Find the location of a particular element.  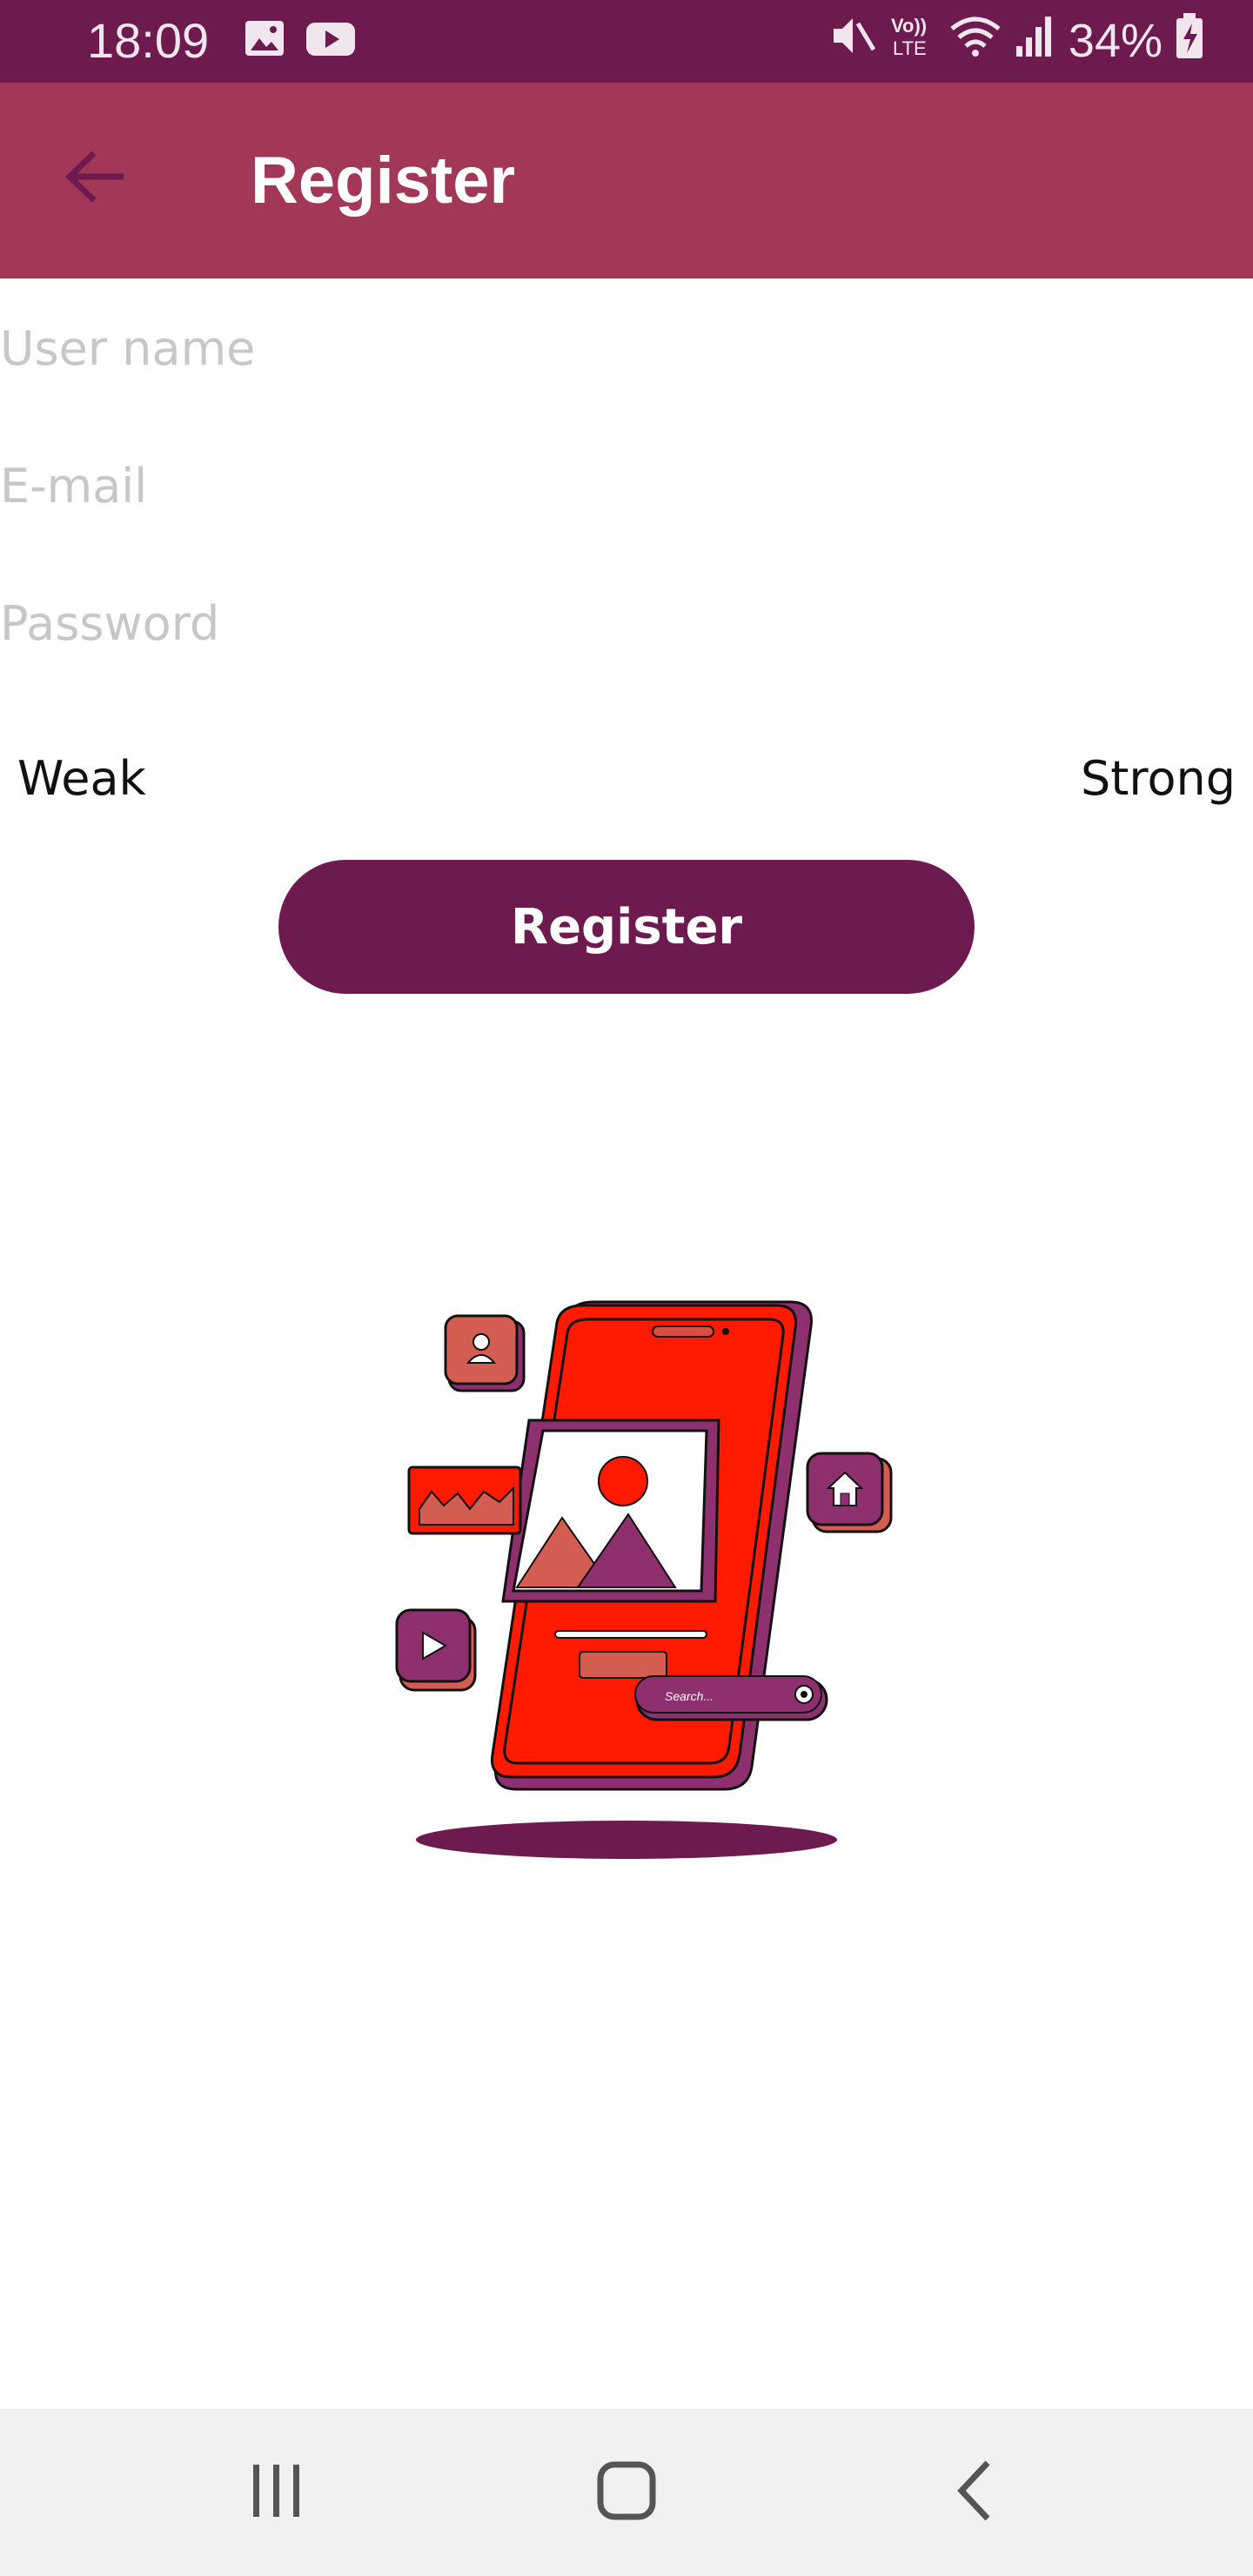

back-nav-button is located at coordinates (977, 2492).